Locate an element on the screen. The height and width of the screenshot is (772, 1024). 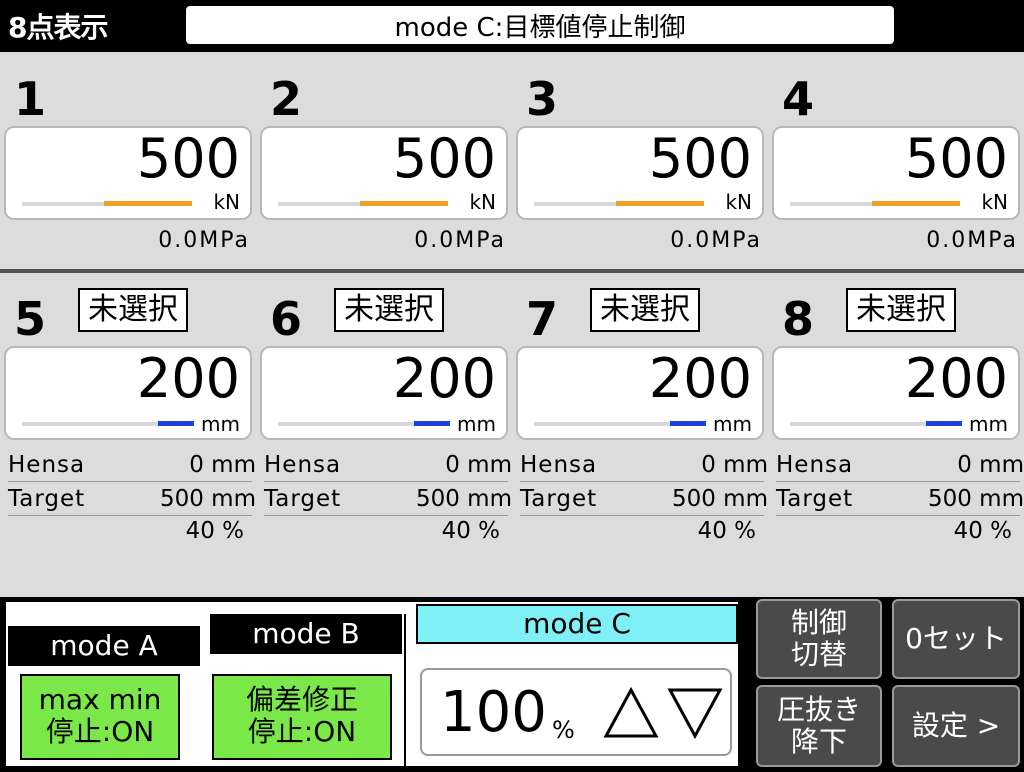
title-bar: 8点表示 mode C:目標値停止制御 is located at coordinates (512, 26).